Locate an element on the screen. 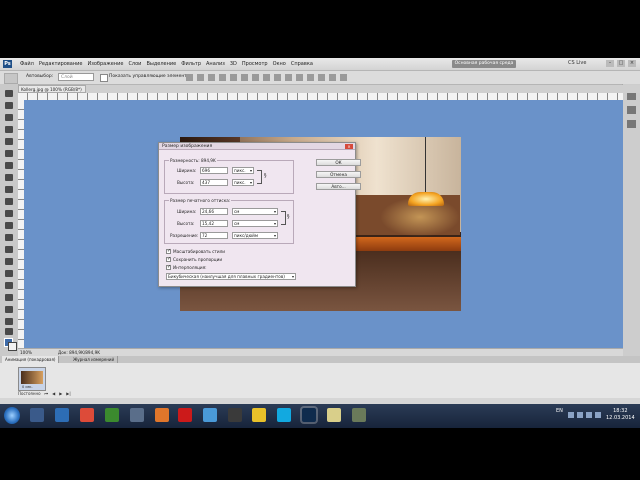 This screenshot has height=480, width=640. menu-select: Выделение is located at coordinates (161, 64).